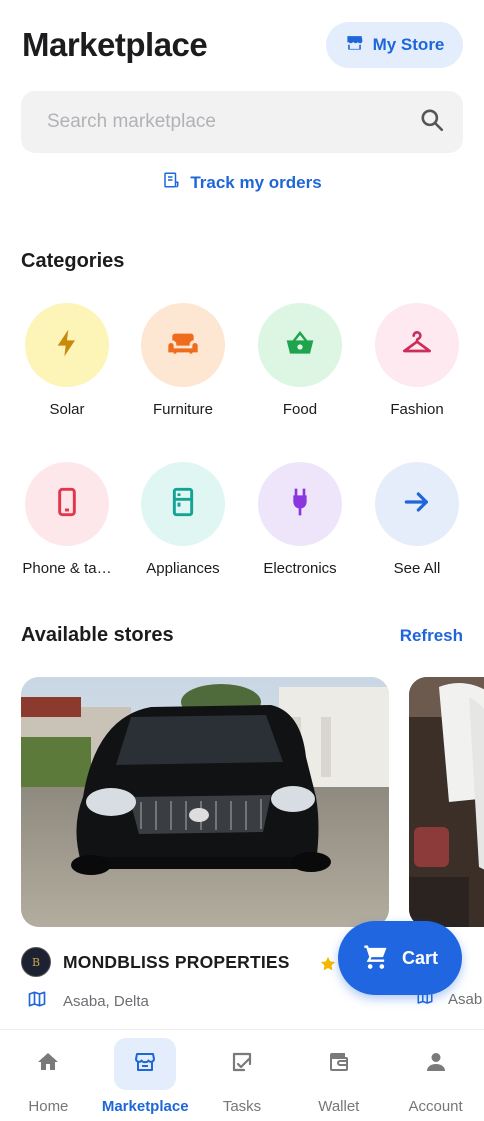  I want to click on nav-tasks: Tasks, so click(242, 1075).